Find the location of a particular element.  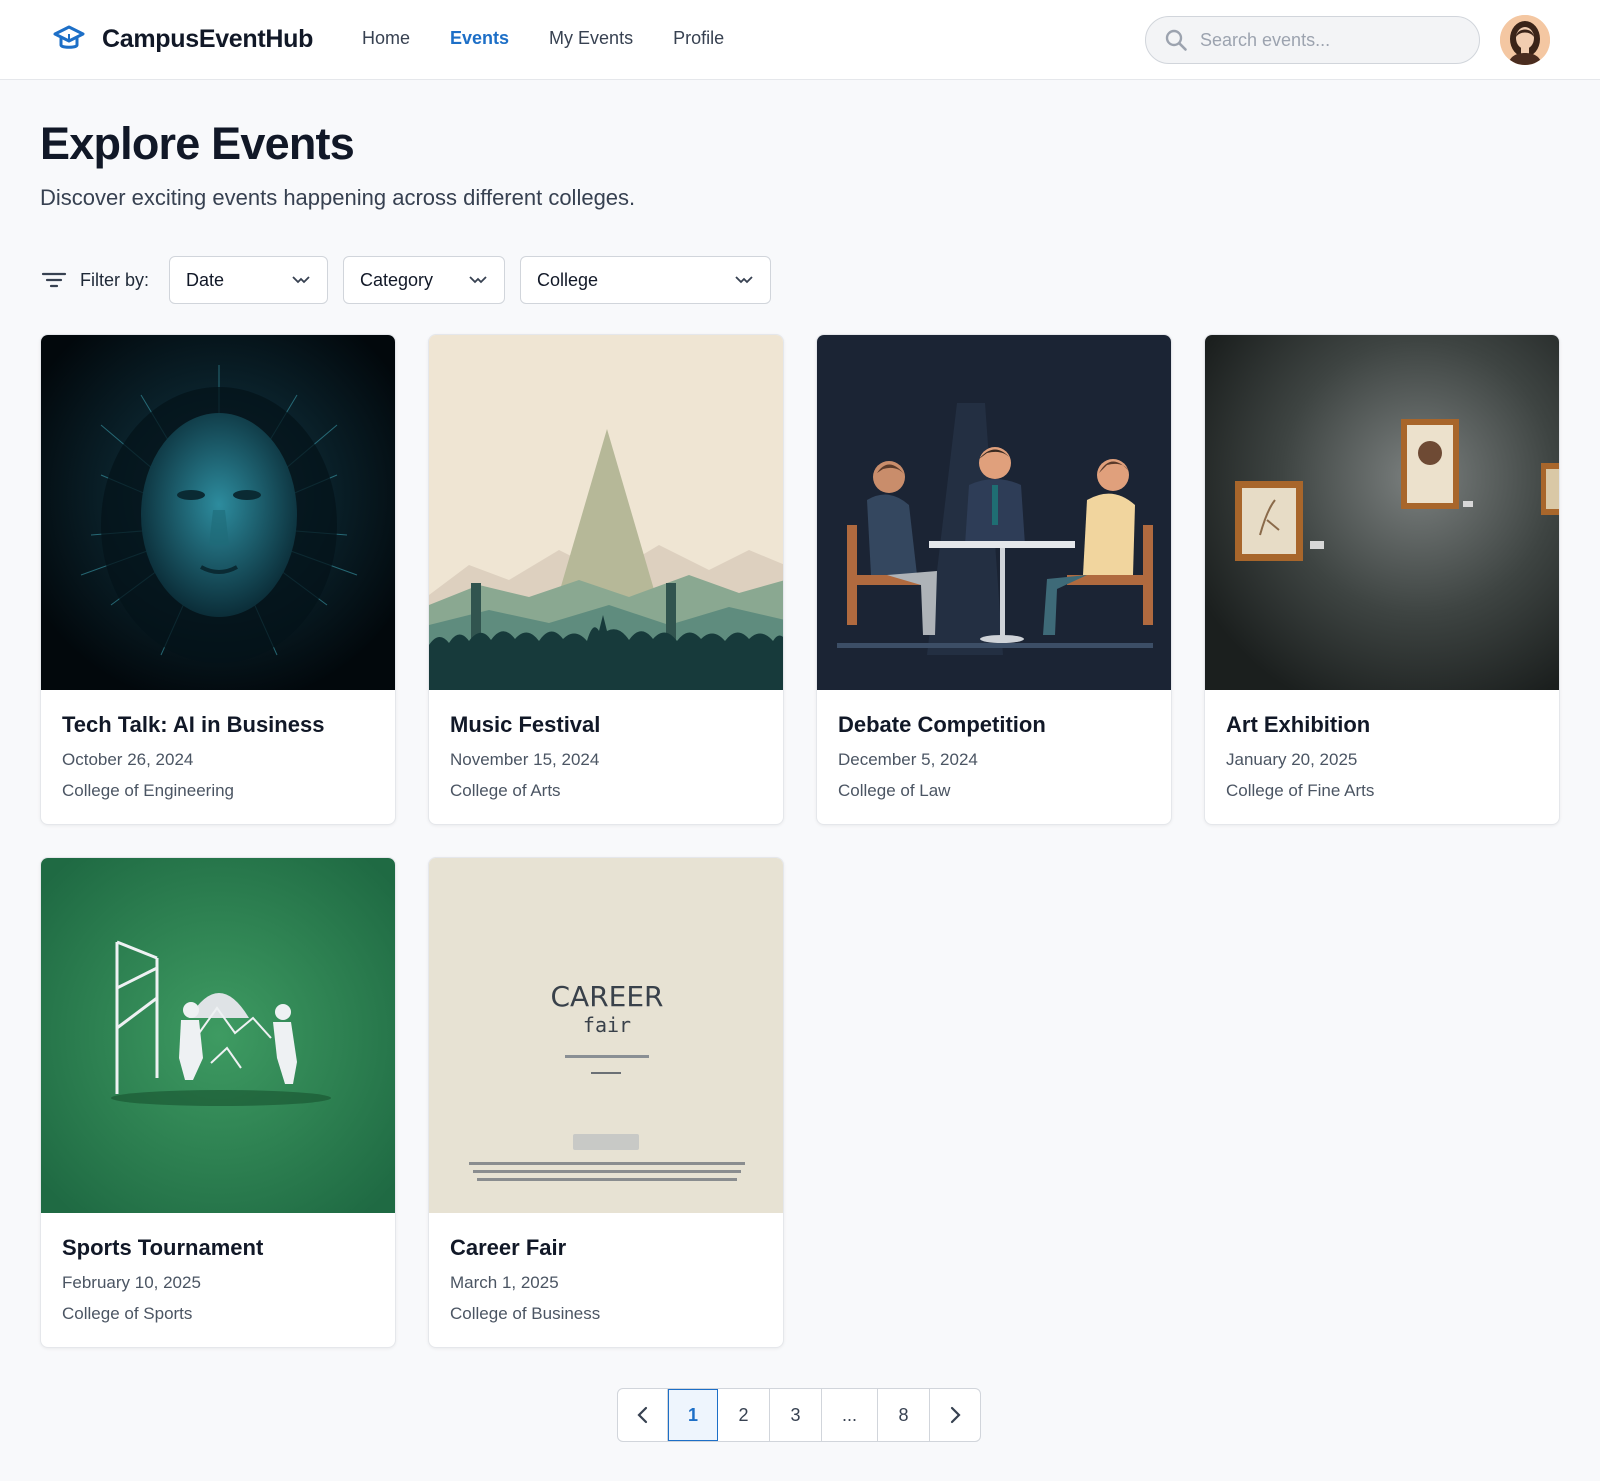

college-filter-value: College is located at coordinates (568, 279).